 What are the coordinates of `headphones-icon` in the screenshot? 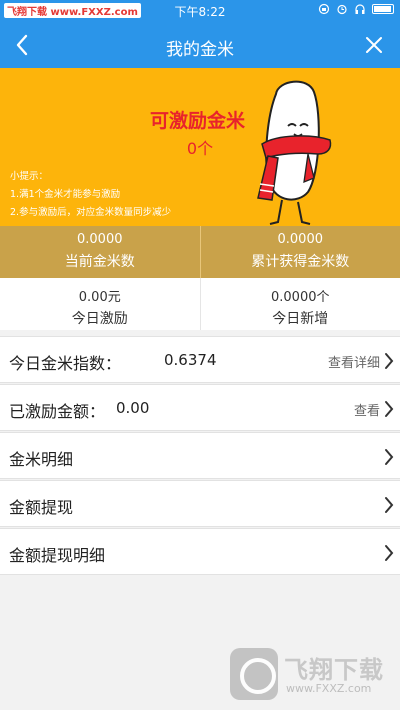 It's located at (360, 9).